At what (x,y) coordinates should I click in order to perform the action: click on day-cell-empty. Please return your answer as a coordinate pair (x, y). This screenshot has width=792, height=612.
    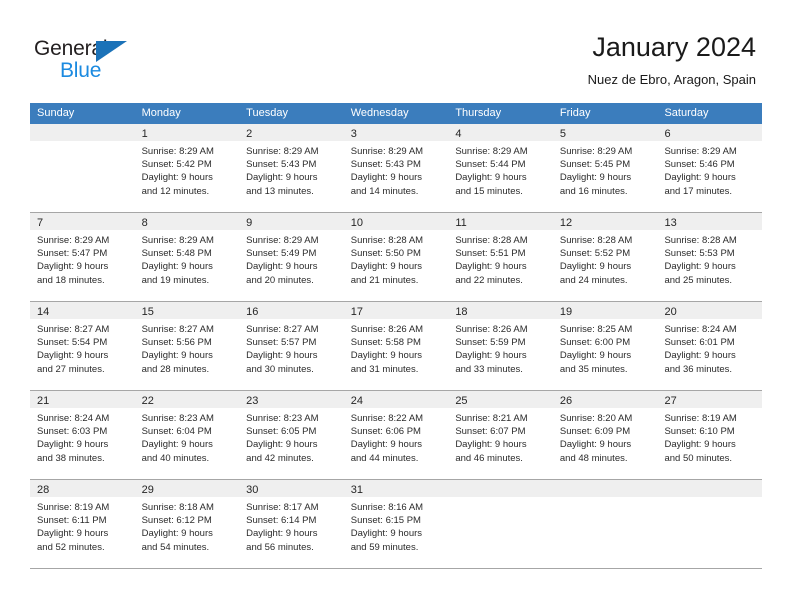
    Looking at the image, I should click on (605, 524).